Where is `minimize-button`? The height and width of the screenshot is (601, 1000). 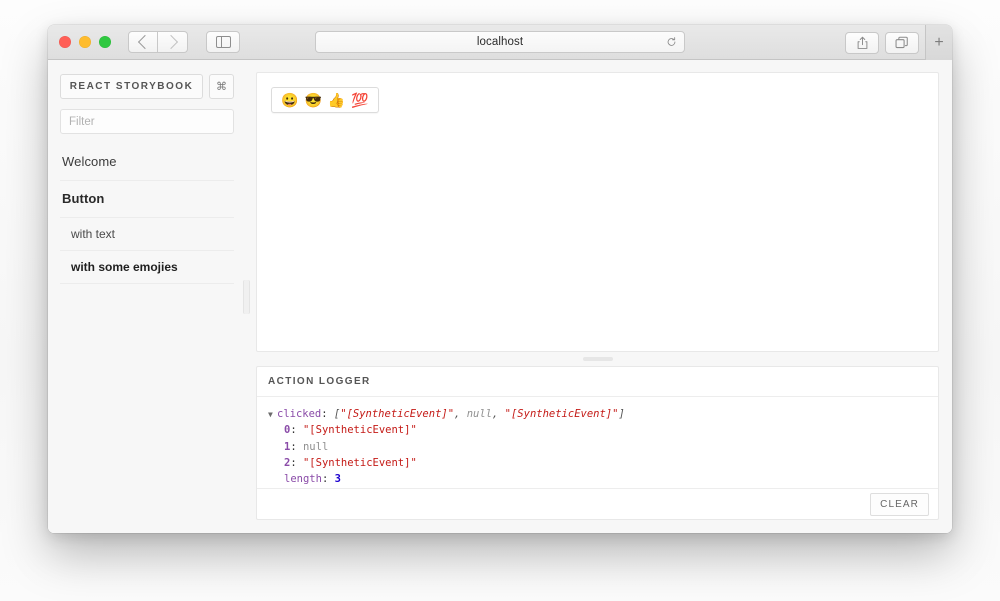 minimize-button is located at coordinates (85, 42).